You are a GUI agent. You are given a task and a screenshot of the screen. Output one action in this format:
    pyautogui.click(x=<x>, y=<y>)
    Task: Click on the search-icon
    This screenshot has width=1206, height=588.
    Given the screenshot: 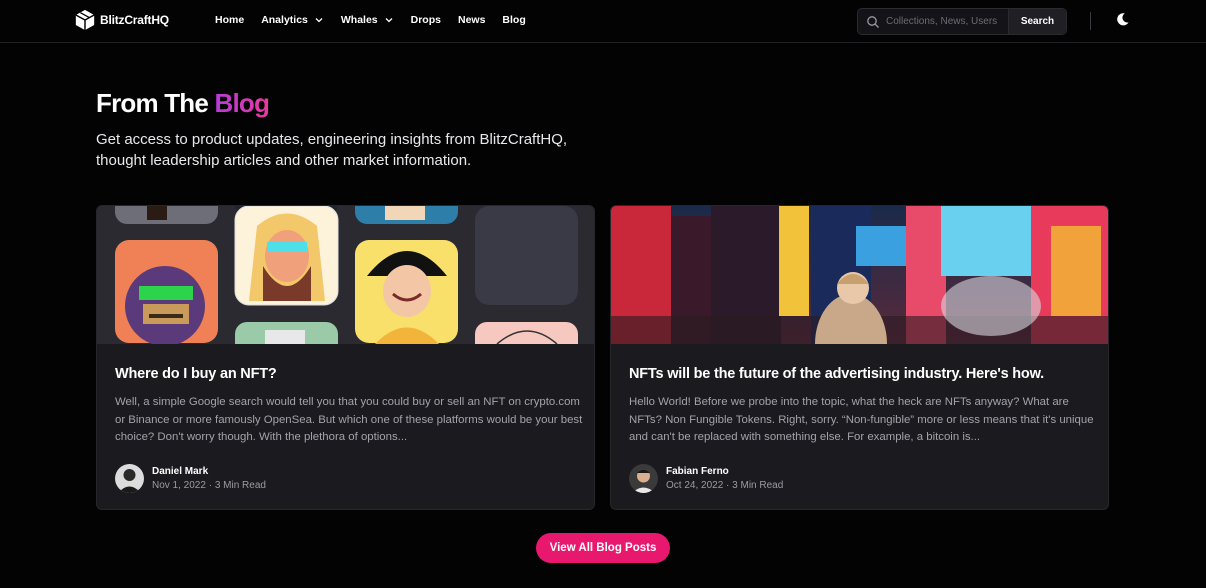 What is the action you would take?
    pyautogui.click(x=873, y=21)
    